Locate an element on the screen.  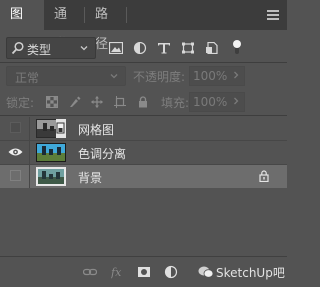
smart-object-badge-icon is located at coordinates (61, 128).